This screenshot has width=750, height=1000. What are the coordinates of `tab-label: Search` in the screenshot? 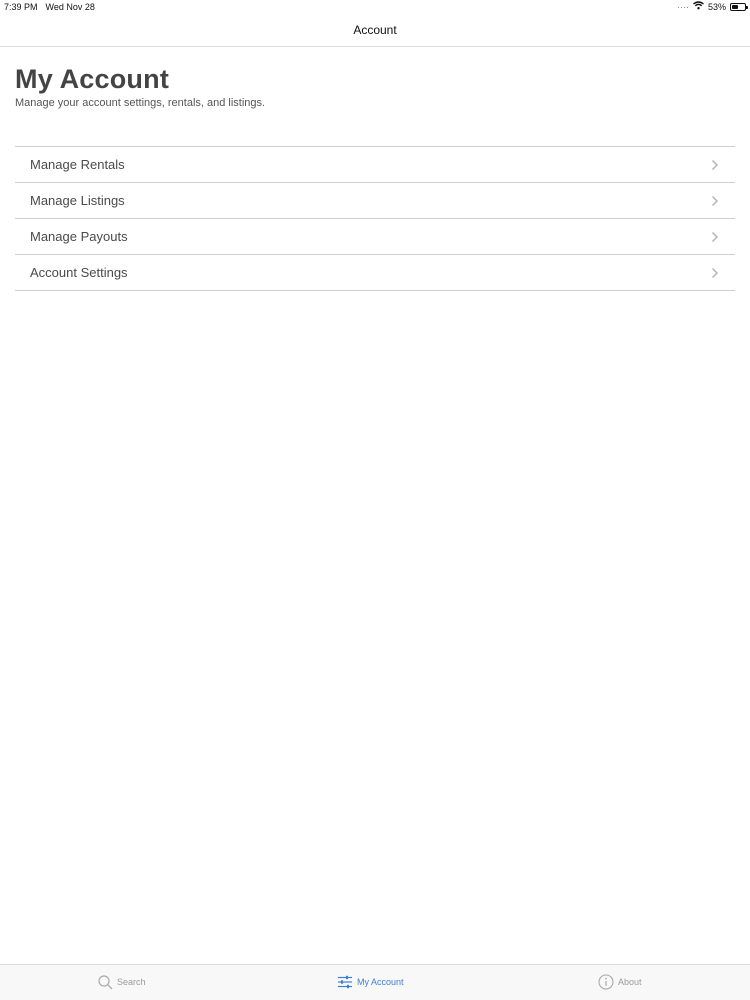 It's located at (131, 982).